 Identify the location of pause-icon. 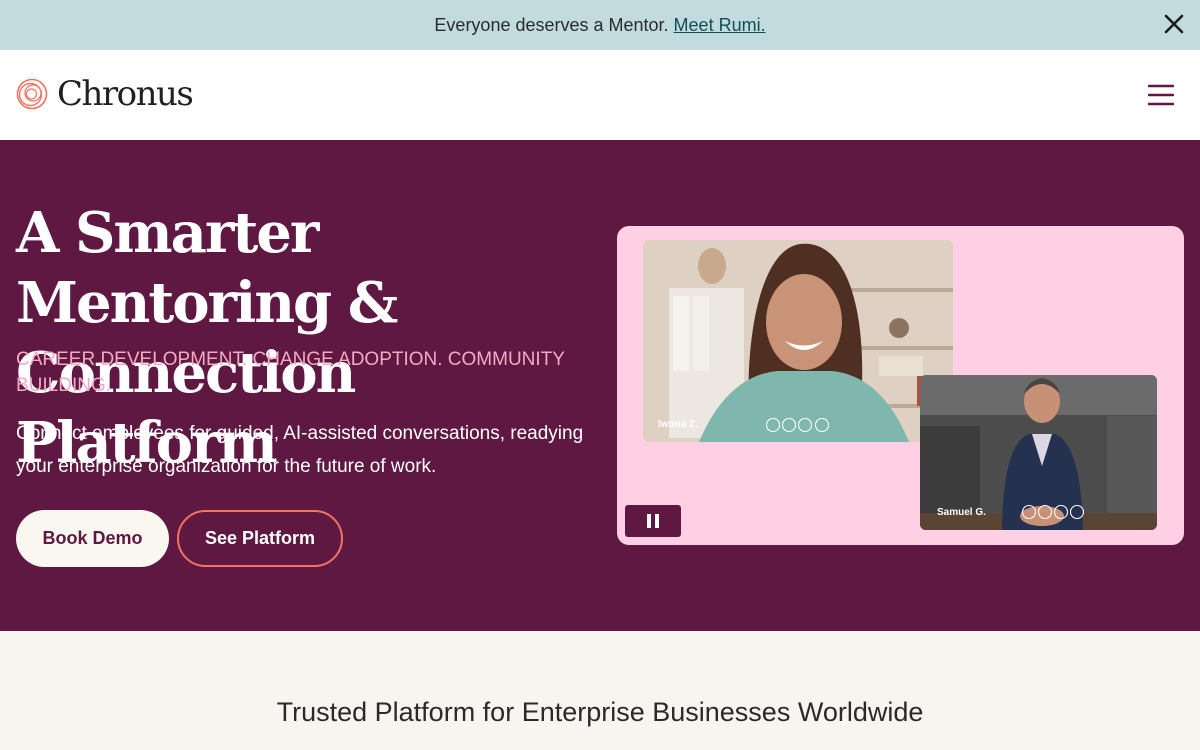
(653, 521).